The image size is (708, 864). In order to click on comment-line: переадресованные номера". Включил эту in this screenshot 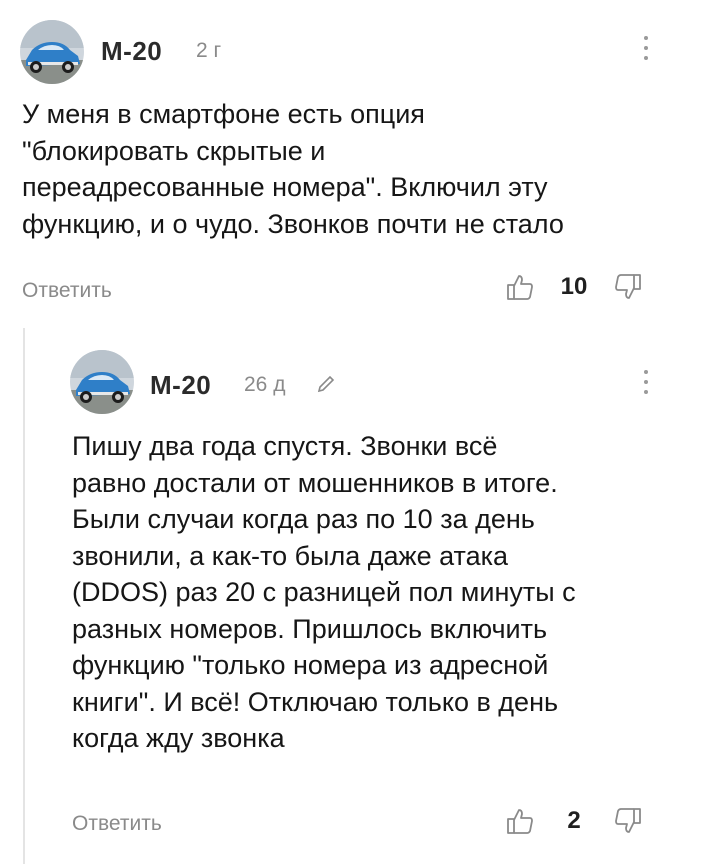, I will do `click(285, 187)`.